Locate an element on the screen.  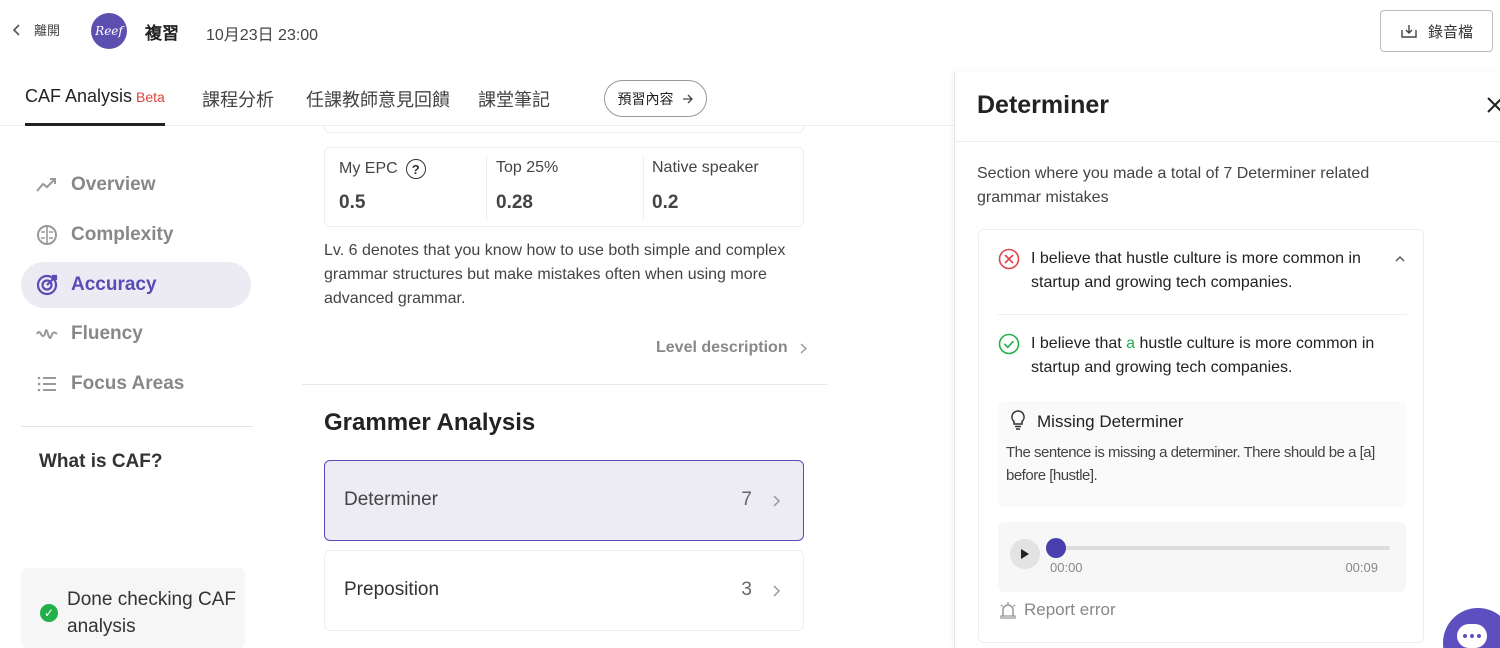
epc-native-value: 0.2 is located at coordinates (665, 202).